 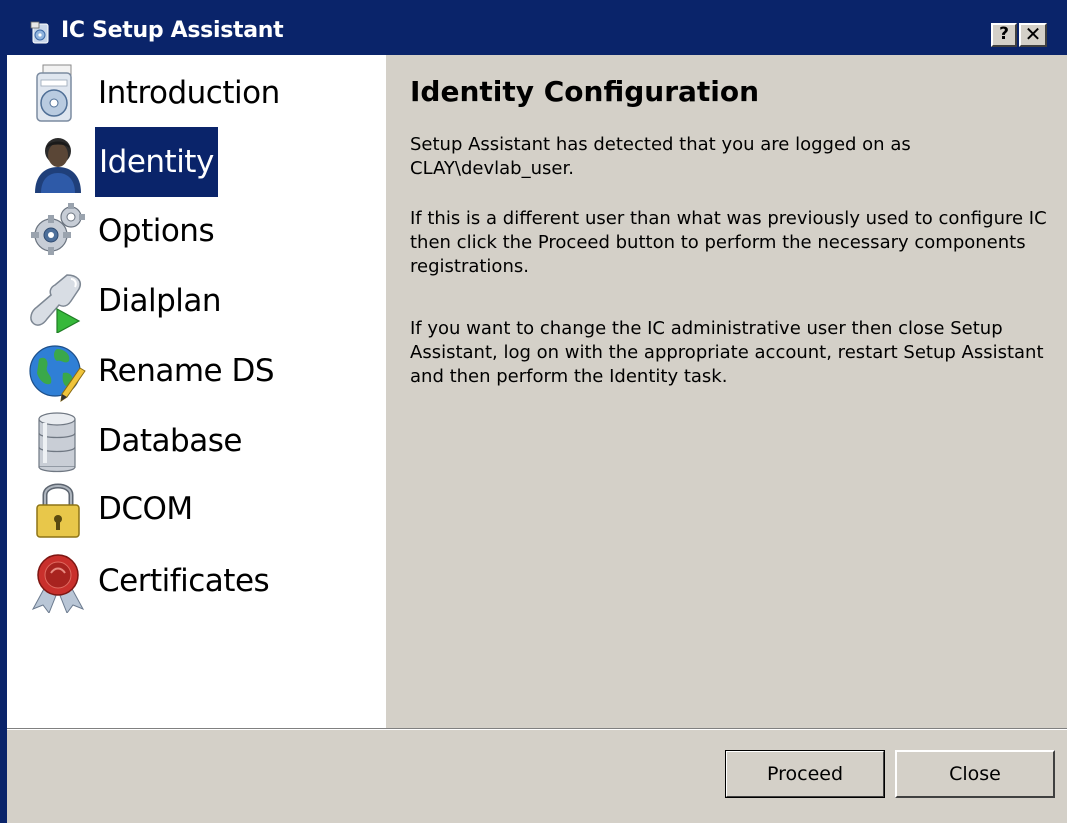 What do you see at coordinates (3, 411) in the screenshot?
I see `window-border-left` at bounding box center [3, 411].